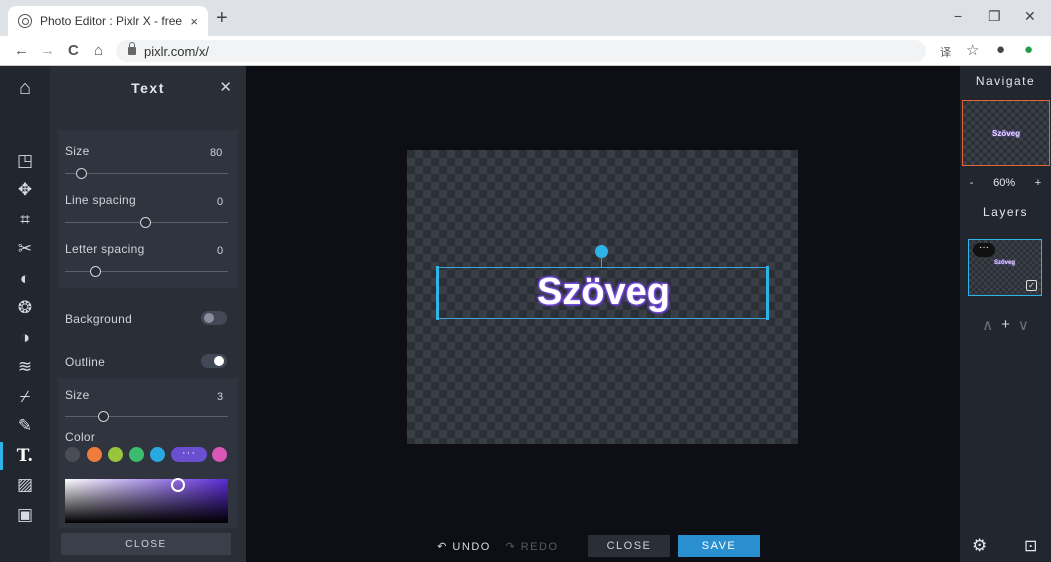 Image resolution: width=1051 pixels, height=562 pixels. What do you see at coordinates (225, 87) in the screenshot?
I see `panel-close-icon: ✕` at bounding box center [225, 87].